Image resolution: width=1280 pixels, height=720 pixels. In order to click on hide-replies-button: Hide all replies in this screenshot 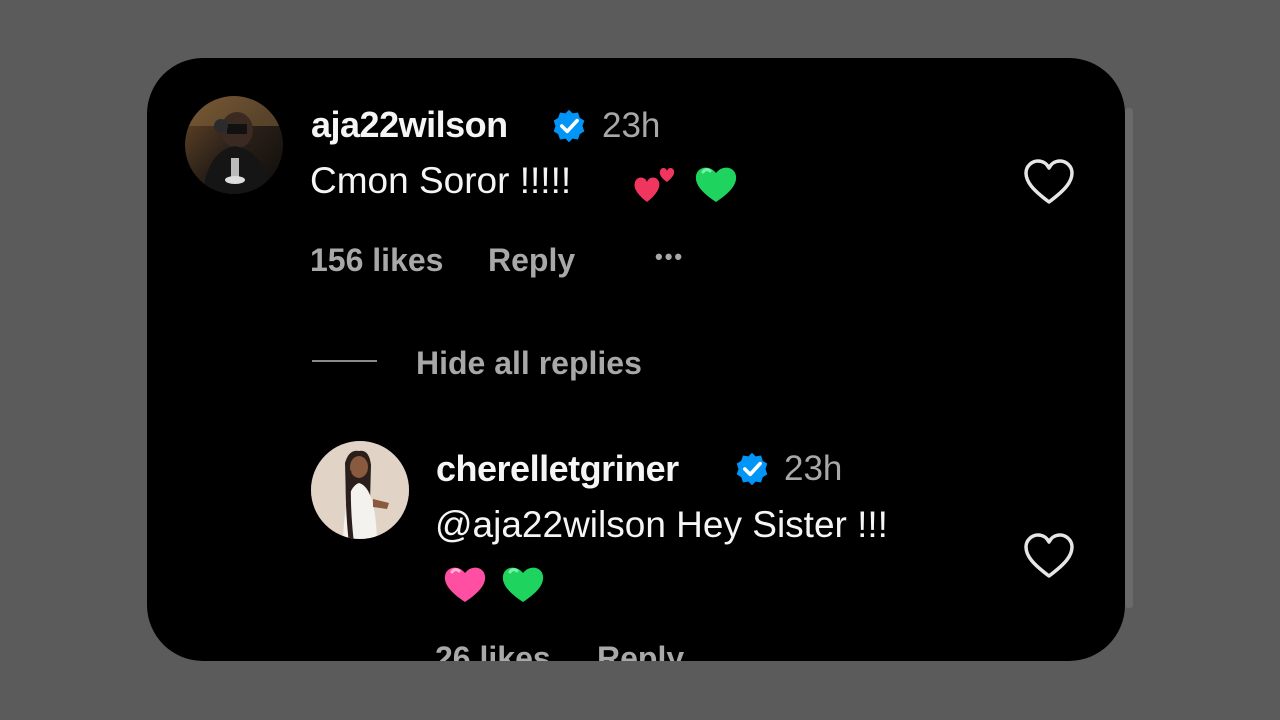, I will do `click(529, 363)`.